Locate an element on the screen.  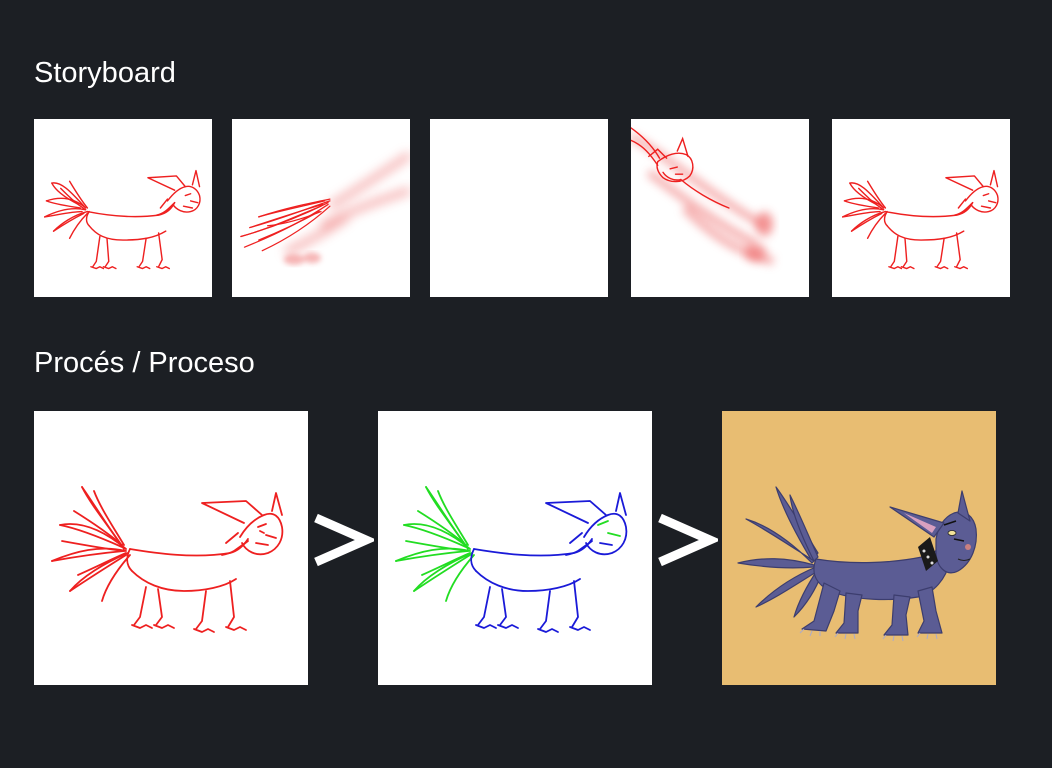
creature-lineart-image is located at coordinates (511, 559).